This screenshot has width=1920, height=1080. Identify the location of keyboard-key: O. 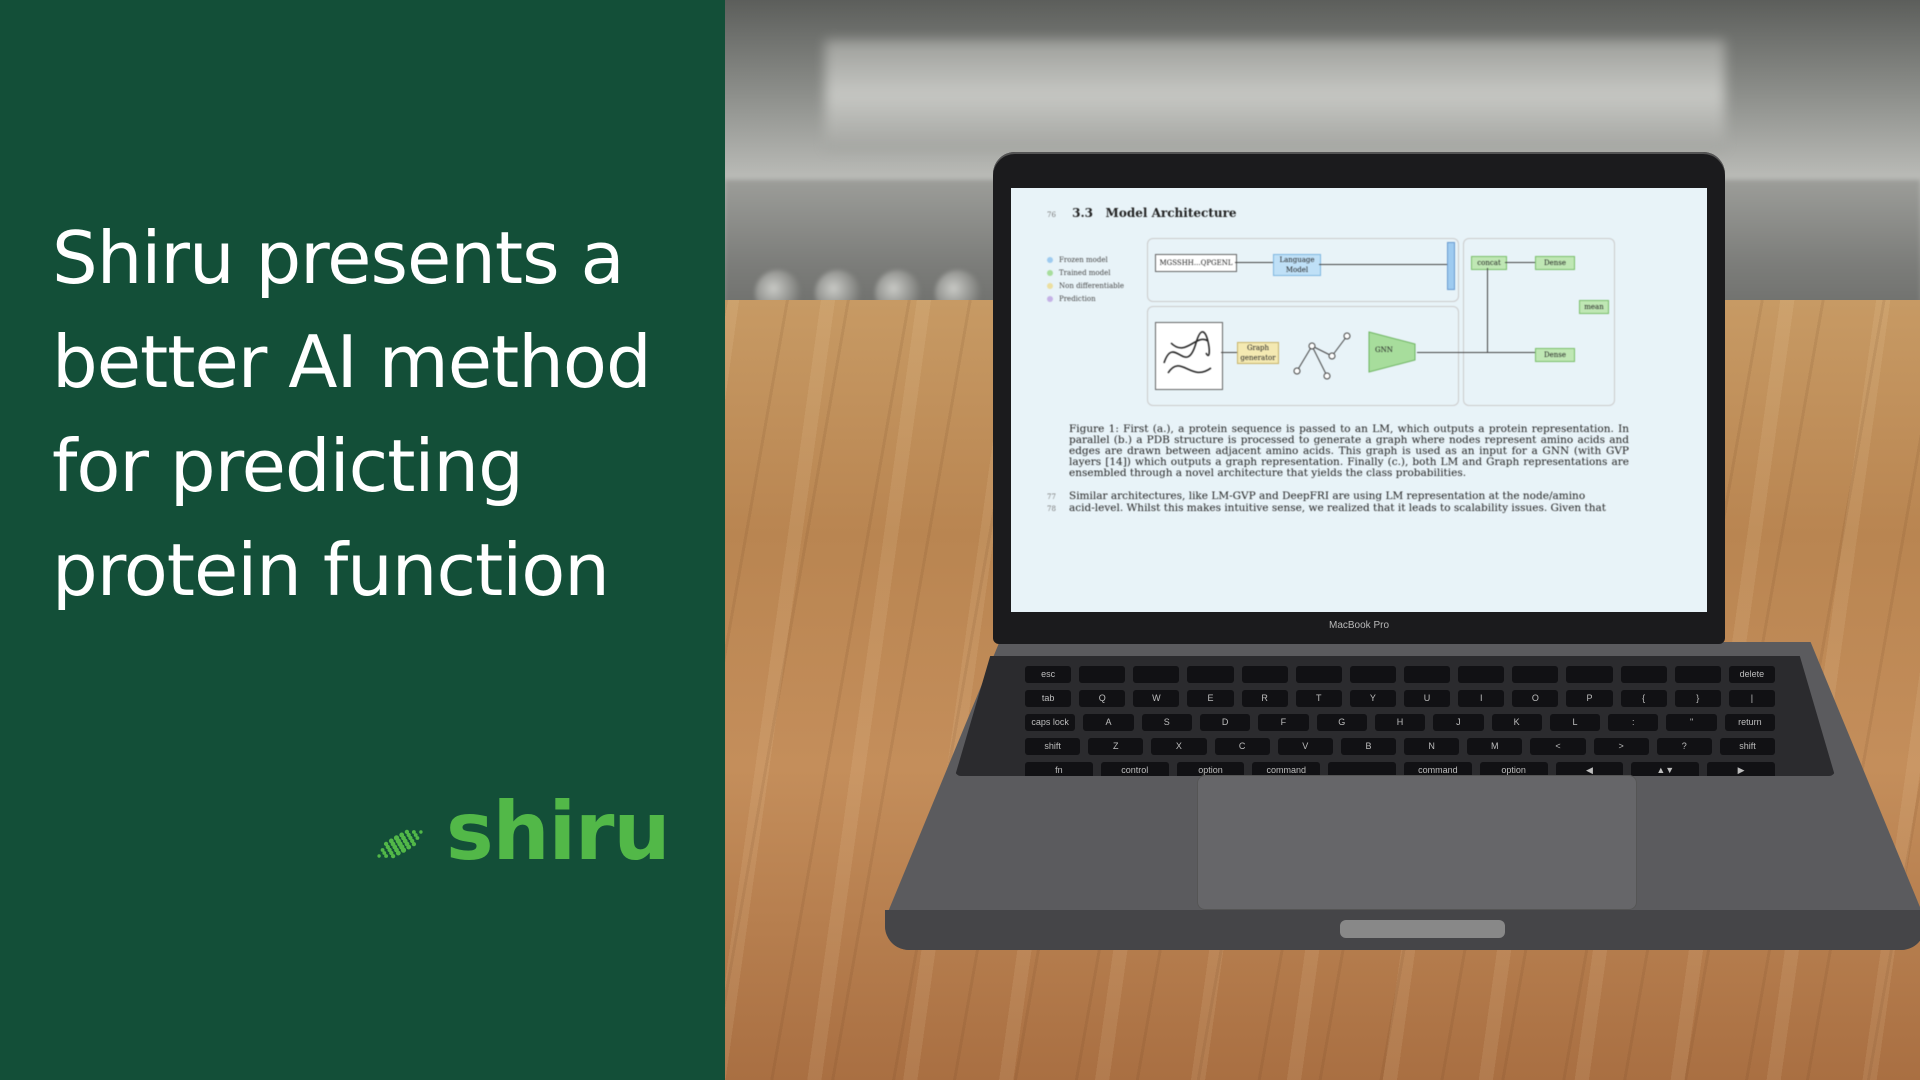
(1535, 698).